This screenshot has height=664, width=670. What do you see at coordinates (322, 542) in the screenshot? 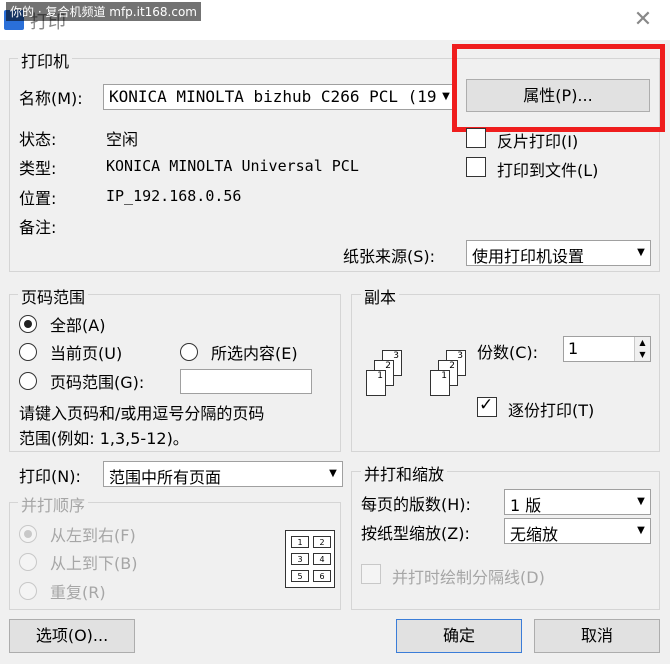
I see `preview-cell: 2` at bounding box center [322, 542].